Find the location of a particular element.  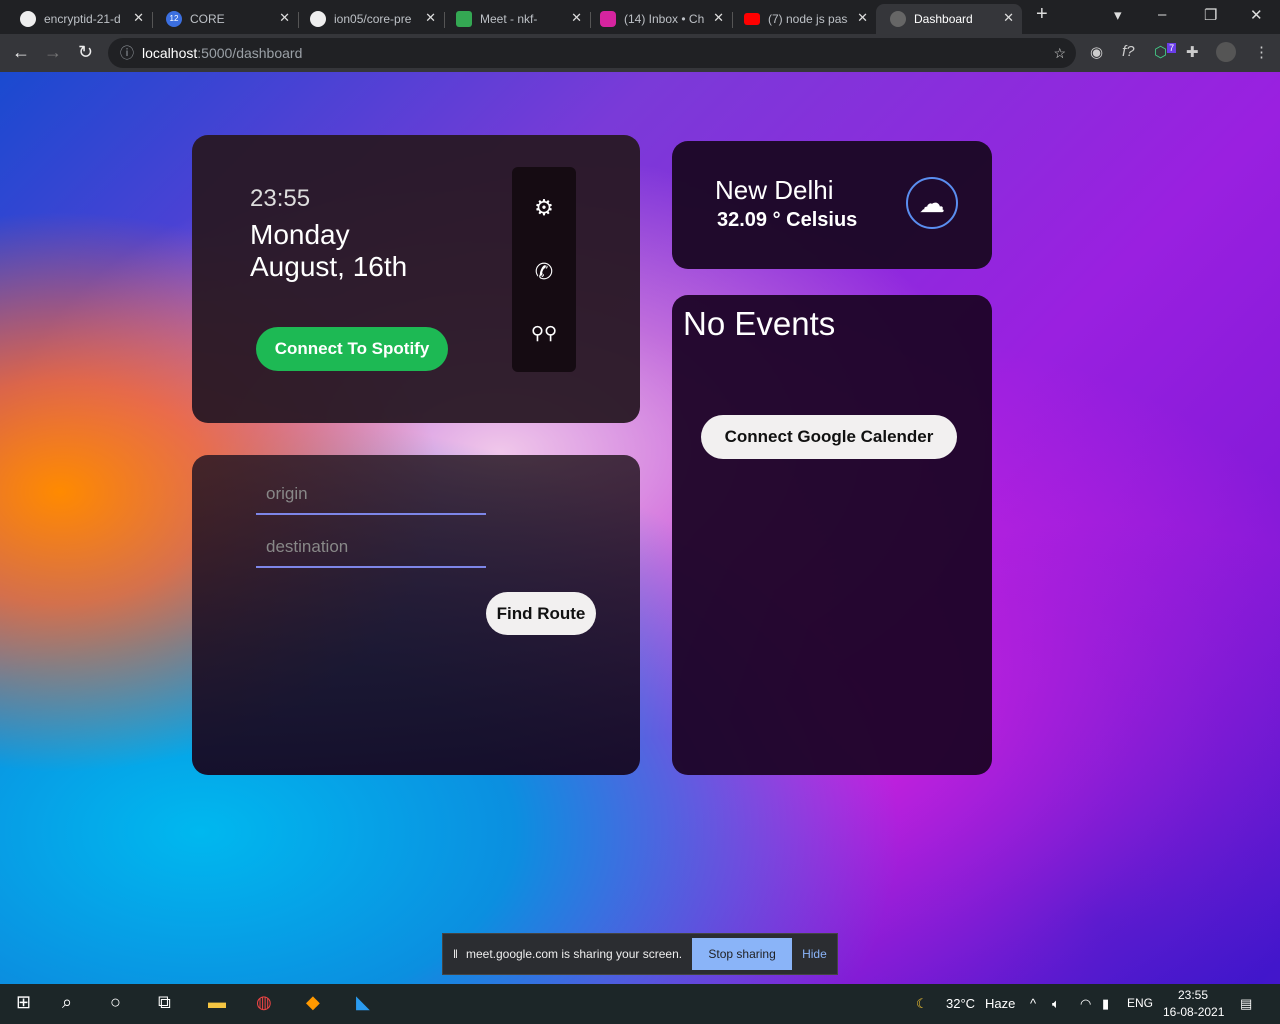

restore-button: ❐ is located at coordinates (1210, 15).